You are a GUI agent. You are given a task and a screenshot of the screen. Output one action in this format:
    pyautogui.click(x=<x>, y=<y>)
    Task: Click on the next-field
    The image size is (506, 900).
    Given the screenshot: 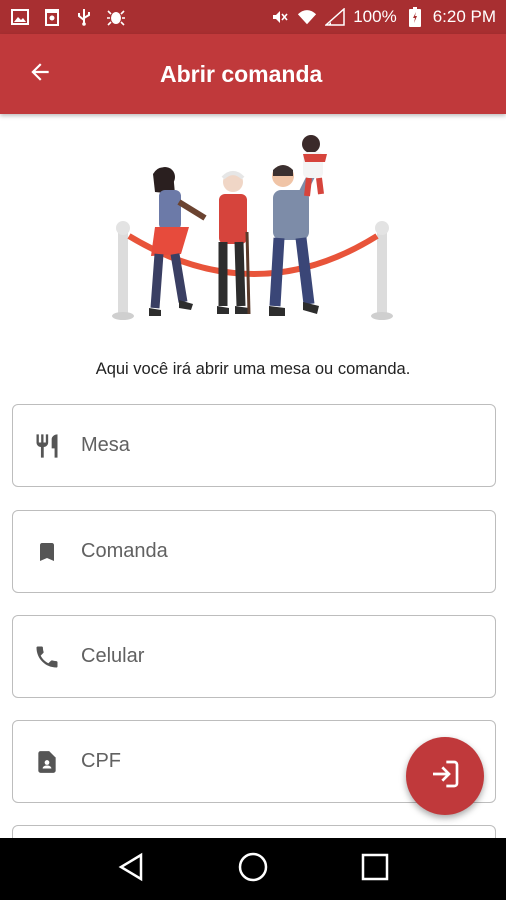 What is the action you would take?
    pyautogui.click(x=254, y=831)
    